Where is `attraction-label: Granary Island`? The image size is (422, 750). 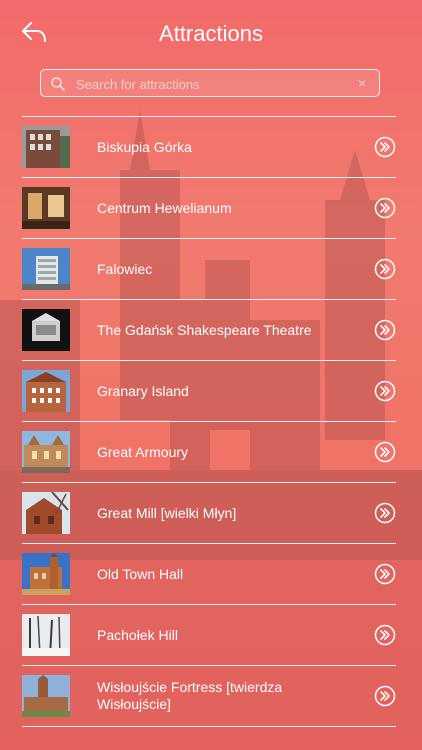 attraction-label: Granary Island is located at coordinates (143, 390).